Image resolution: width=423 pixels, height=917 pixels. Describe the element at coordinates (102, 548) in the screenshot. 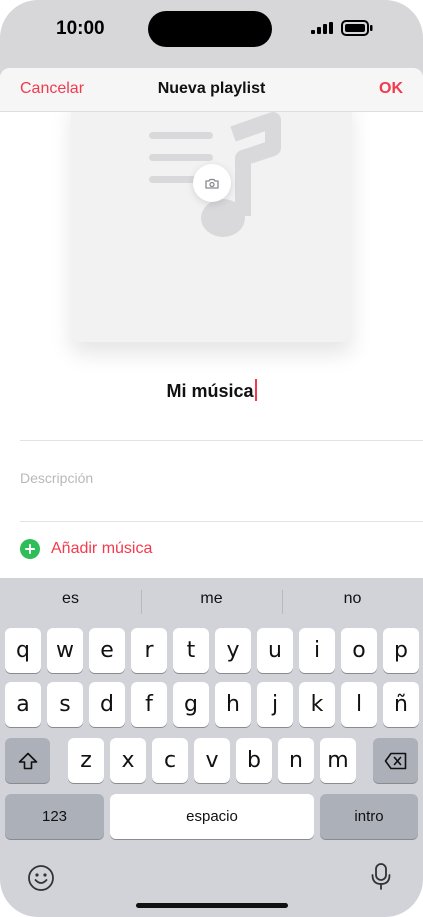

I see `add-music-label: Añadir música` at that location.